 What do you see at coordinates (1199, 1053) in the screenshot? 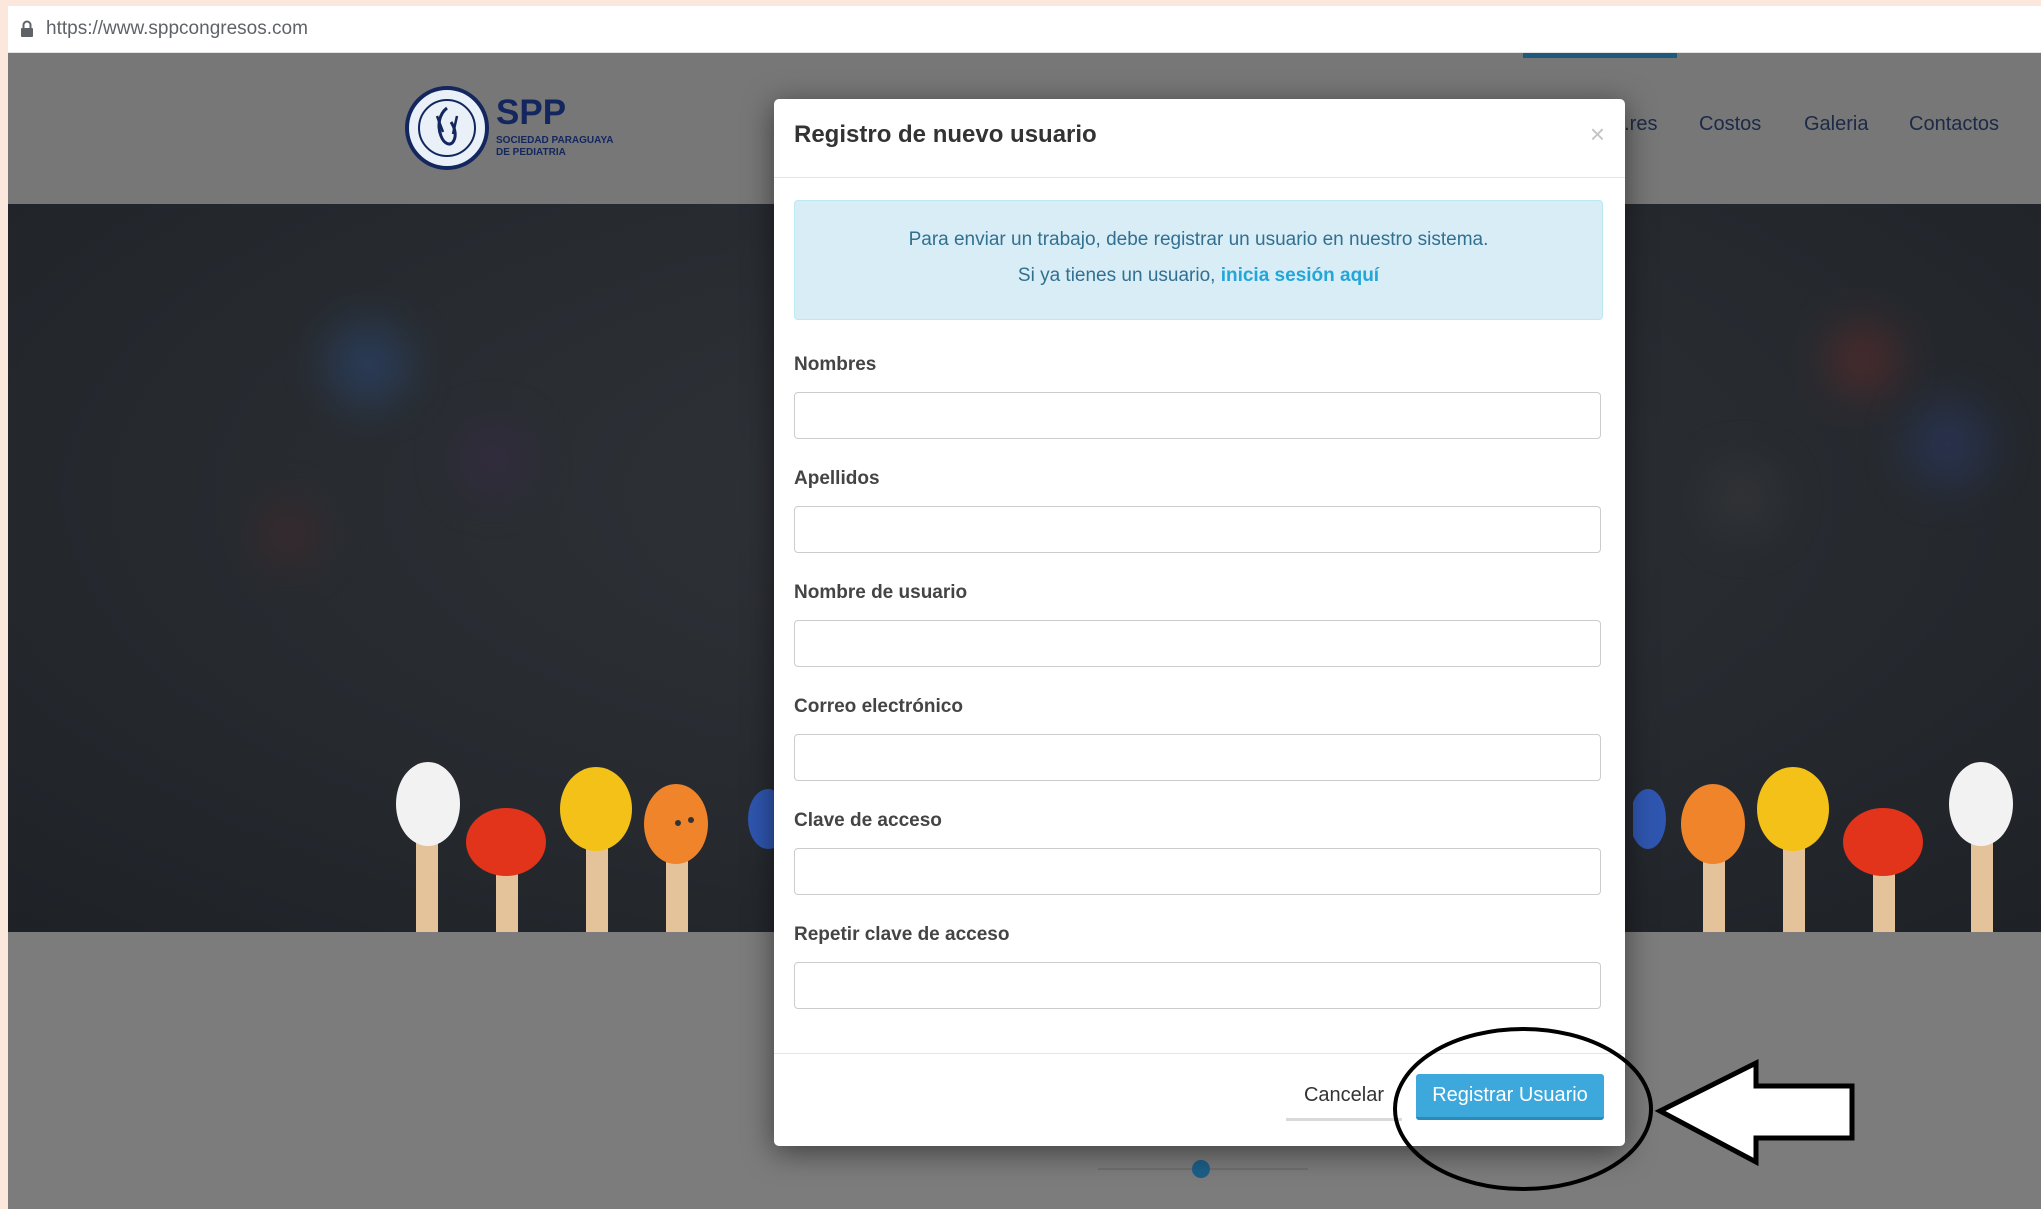
I see `modal-footer-divider` at bounding box center [1199, 1053].